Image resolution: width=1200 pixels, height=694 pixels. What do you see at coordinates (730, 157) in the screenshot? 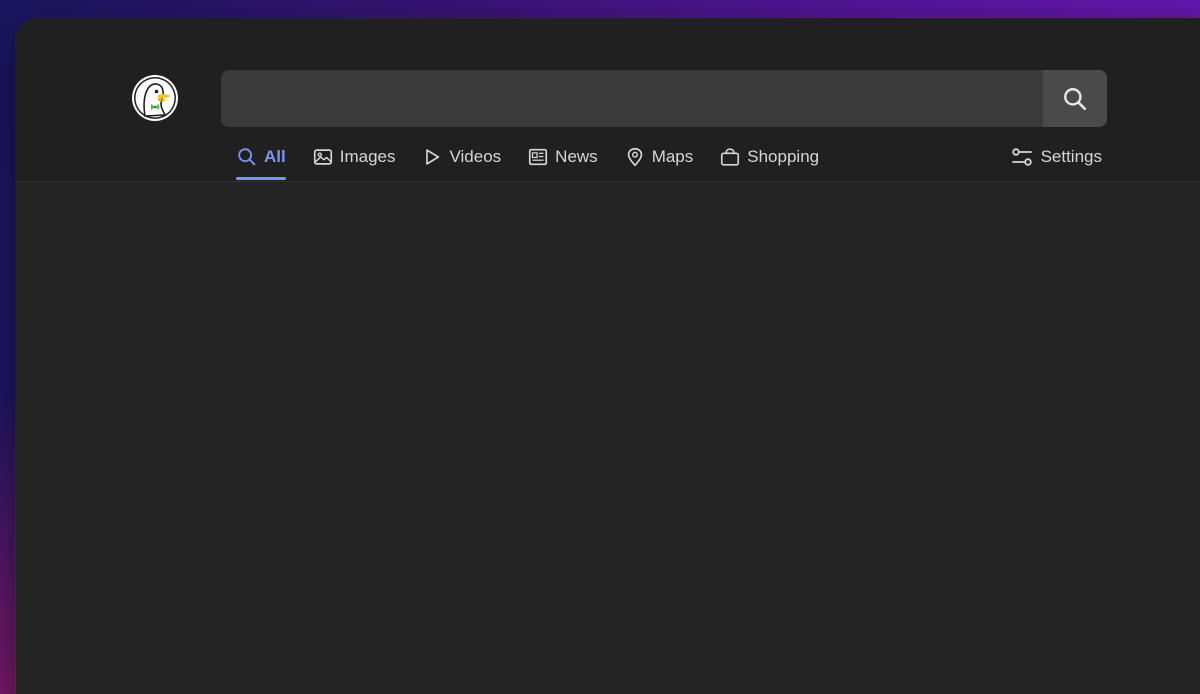
I see `shopping-bag-icon` at bounding box center [730, 157].